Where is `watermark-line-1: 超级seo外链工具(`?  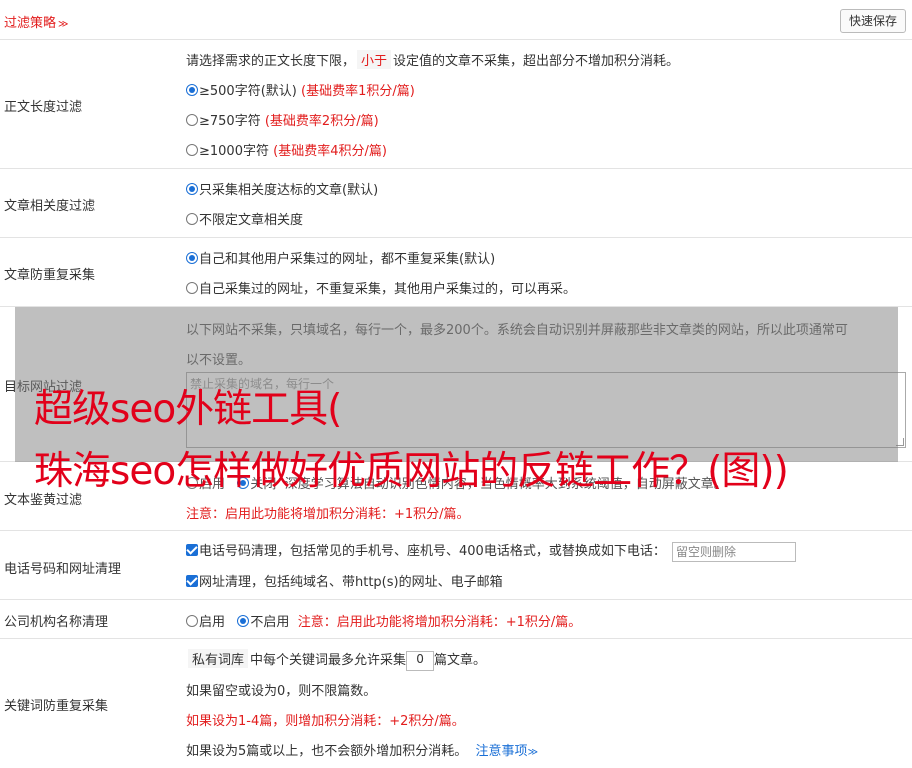
watermark-line-1: 超级seo外链工具( is located at coordinates (188, 409).